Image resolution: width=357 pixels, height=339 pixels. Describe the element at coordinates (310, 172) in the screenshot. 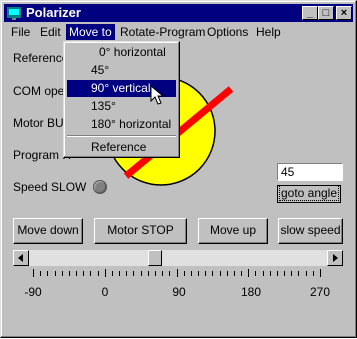

I see `angle-input: 45` at that location.